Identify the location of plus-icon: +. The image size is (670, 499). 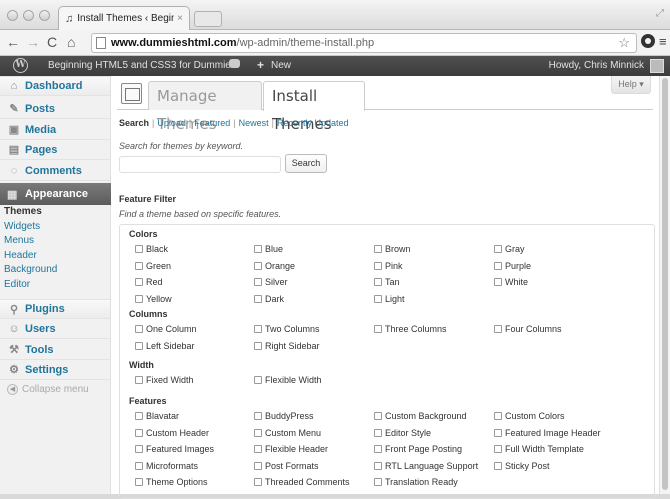
(260, 65).